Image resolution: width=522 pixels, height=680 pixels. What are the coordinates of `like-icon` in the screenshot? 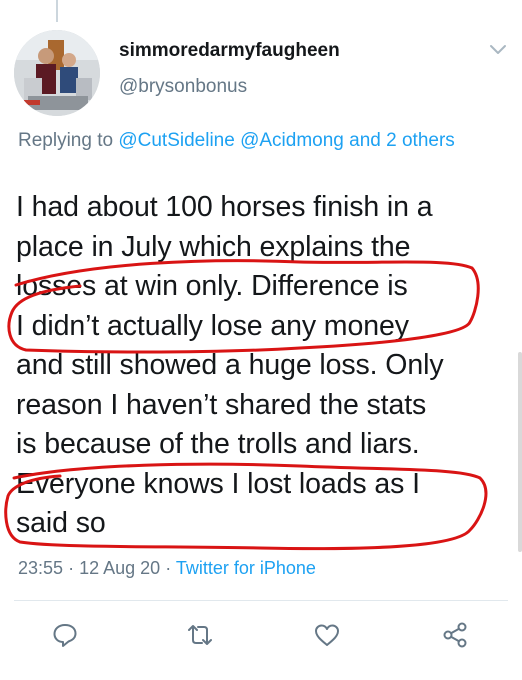 It's located at (327, 635).